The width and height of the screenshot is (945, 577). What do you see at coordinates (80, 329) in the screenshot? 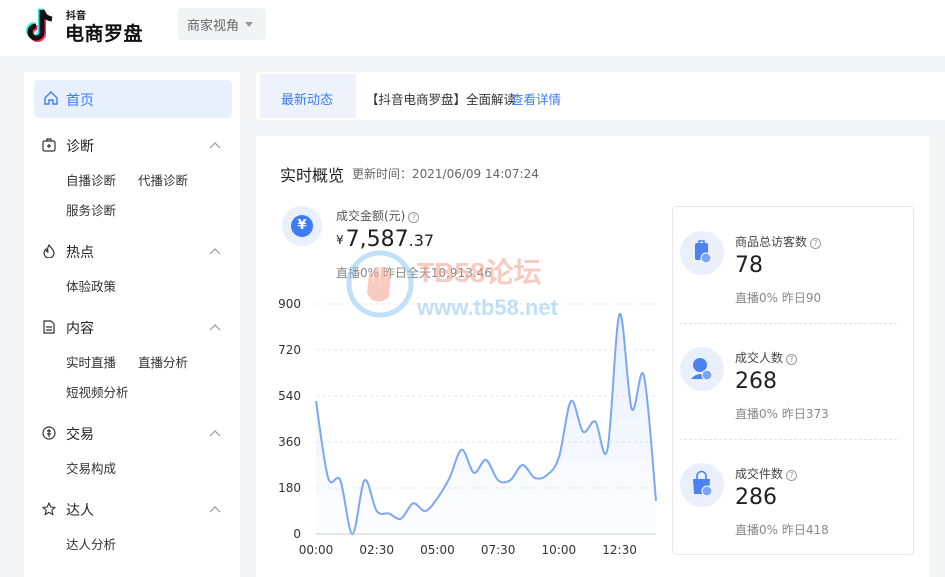
I see `section-label: 内容` at bounding box center [80, 329].